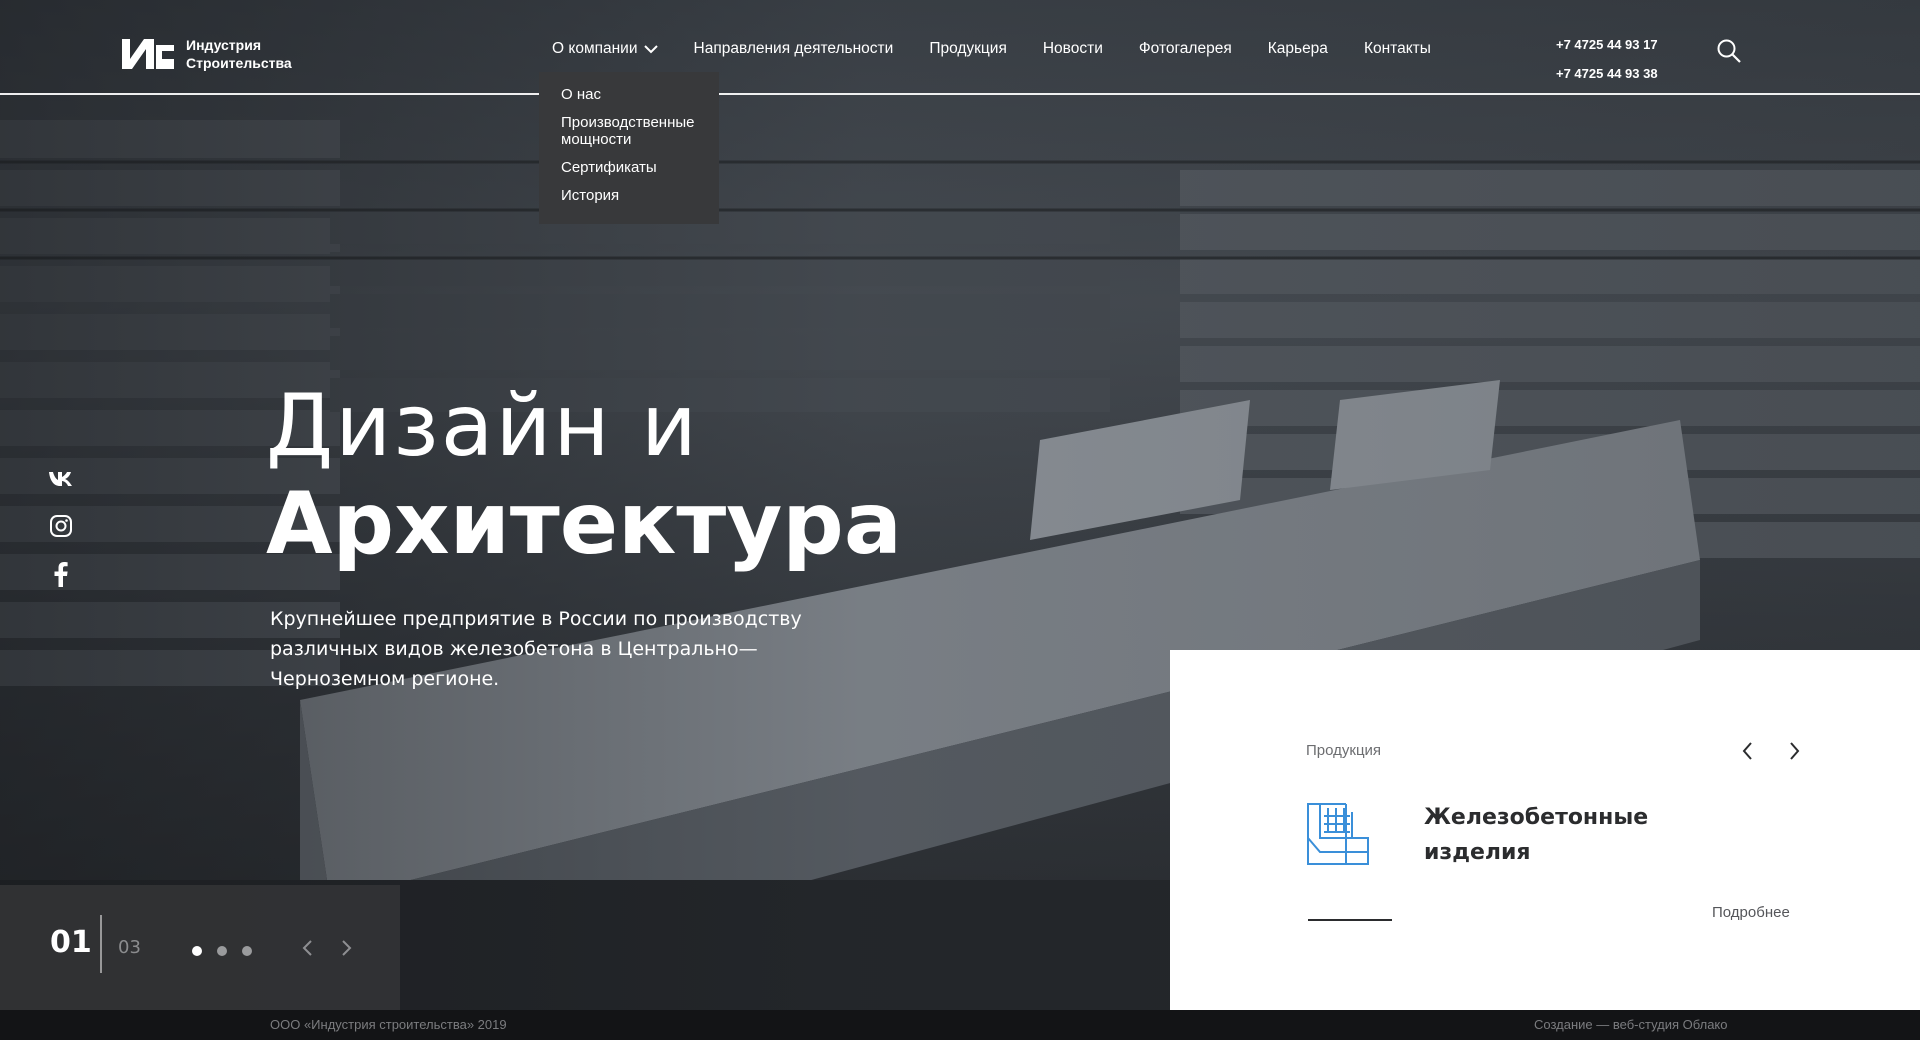  I want to click on nav-item-label: Карьера, so click(1297, 48).